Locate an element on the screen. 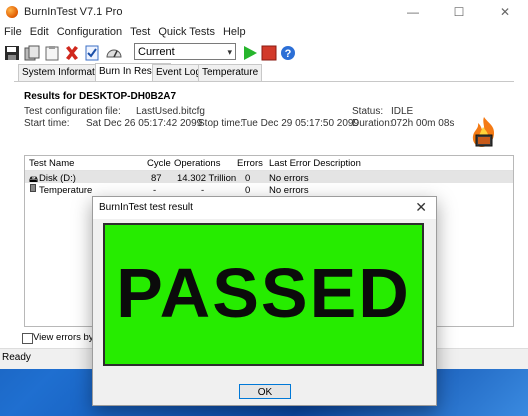 Image resolution: width=528 pixels, height=416 pixels. column-header-cycle: Cycle is located at coordinates (159, 163).